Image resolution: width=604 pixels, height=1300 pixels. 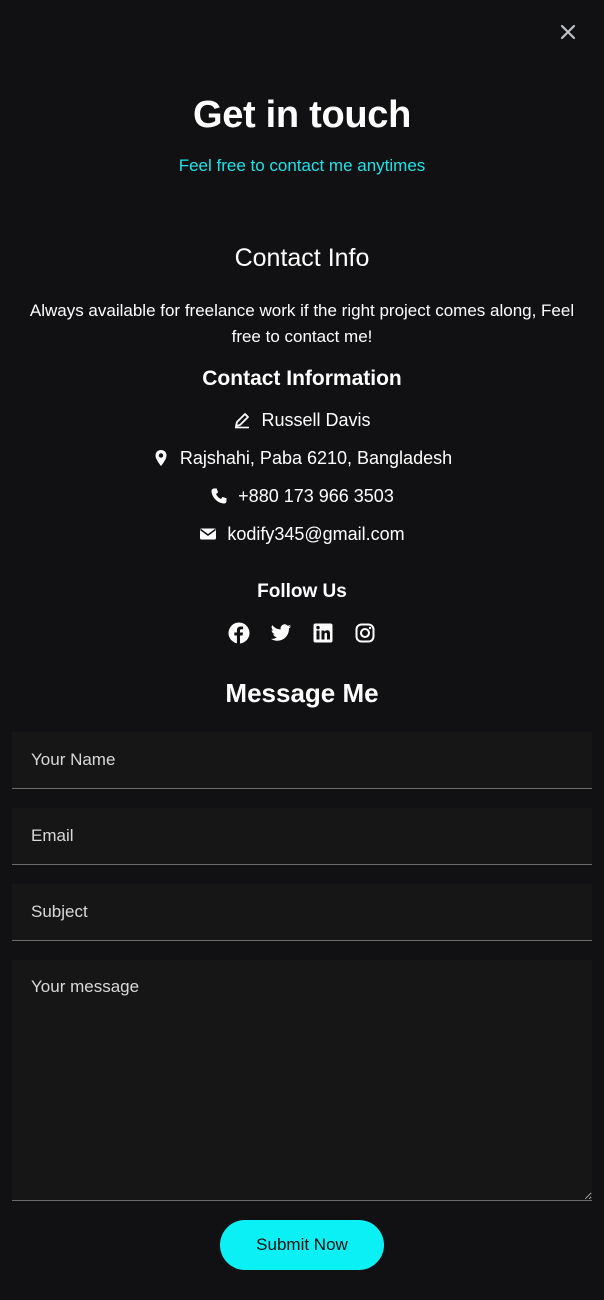 What do you see at coordinates (302, 693) in the screenshot?
I see `message-me-title: Message Me` at bounding box center [302, 693].